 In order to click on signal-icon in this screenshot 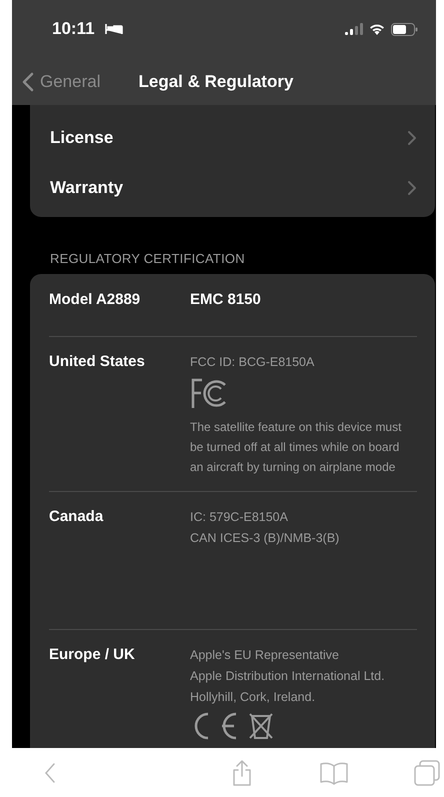, I will do `click(354, 29)`.